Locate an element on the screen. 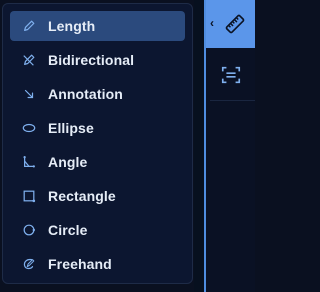 The image size is (320, 292). bidirectional-icon is located at coordinates (29, 60).